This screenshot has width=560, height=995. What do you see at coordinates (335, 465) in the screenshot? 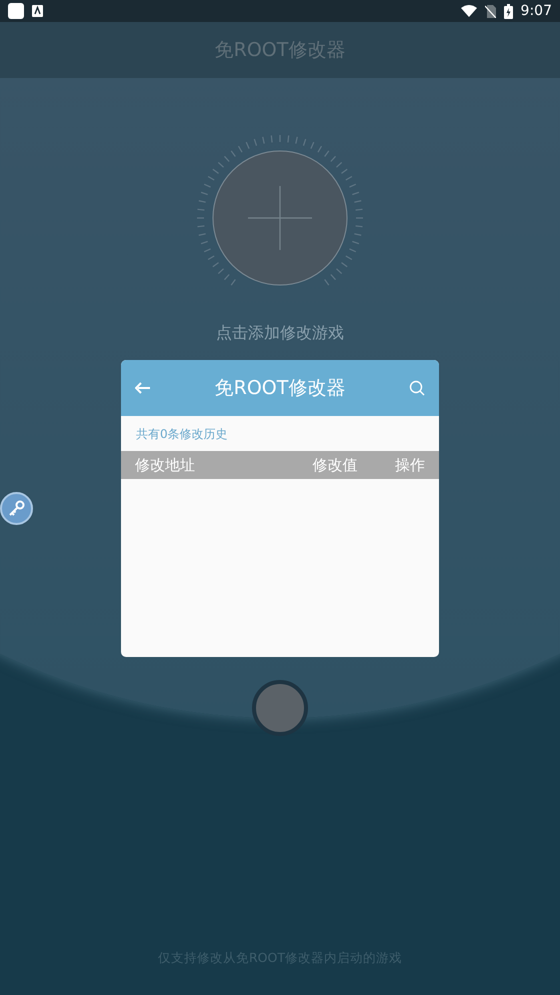
I see `column-header: 修改值` at bounding box center [335, 465].